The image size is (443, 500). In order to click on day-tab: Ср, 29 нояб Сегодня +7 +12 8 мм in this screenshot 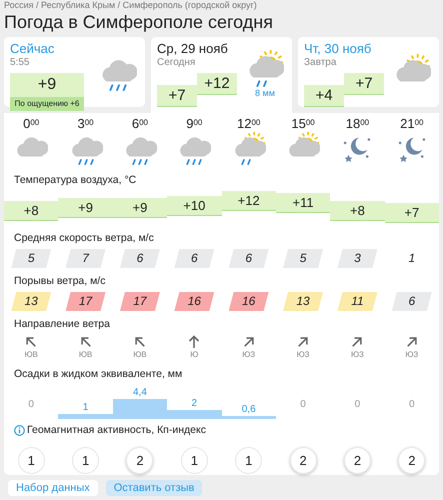, I will do `click(221, 75)`.